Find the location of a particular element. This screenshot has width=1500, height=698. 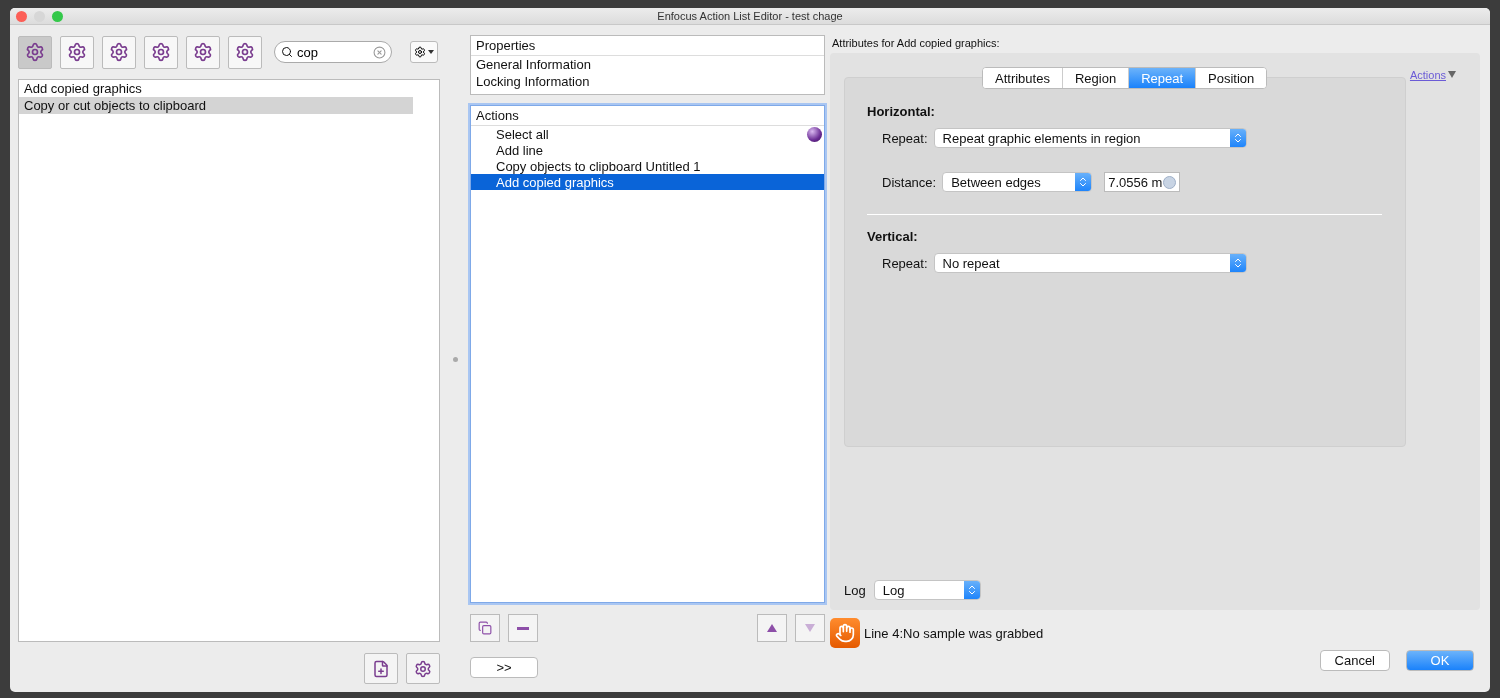

property-item: General Information is located at coordinates (647, 64).